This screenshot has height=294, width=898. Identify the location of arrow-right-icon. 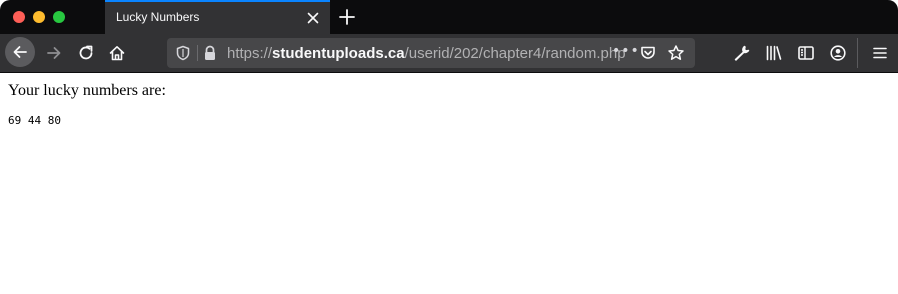
(54, 53).